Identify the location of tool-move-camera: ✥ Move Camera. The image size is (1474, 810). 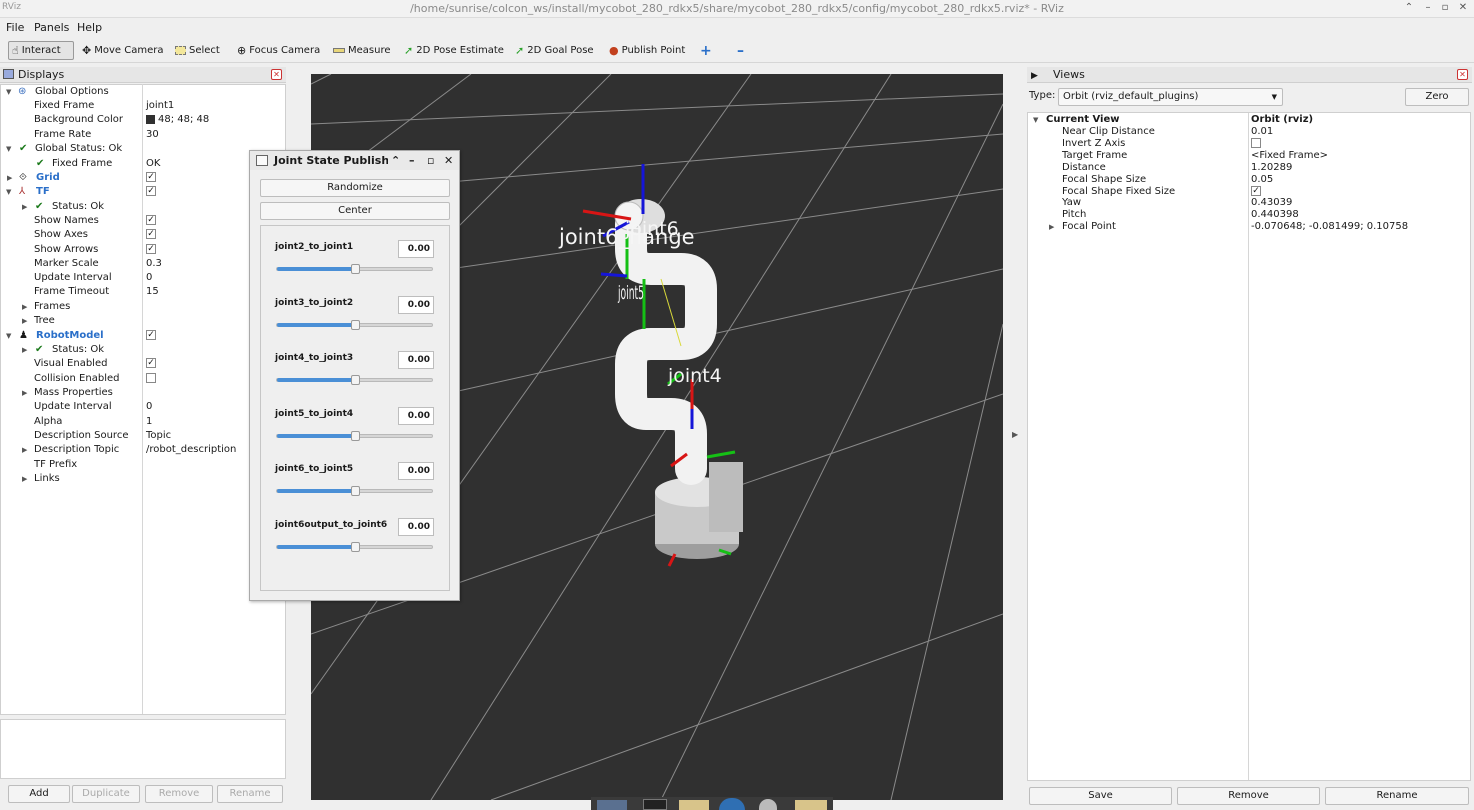
(122, 50).